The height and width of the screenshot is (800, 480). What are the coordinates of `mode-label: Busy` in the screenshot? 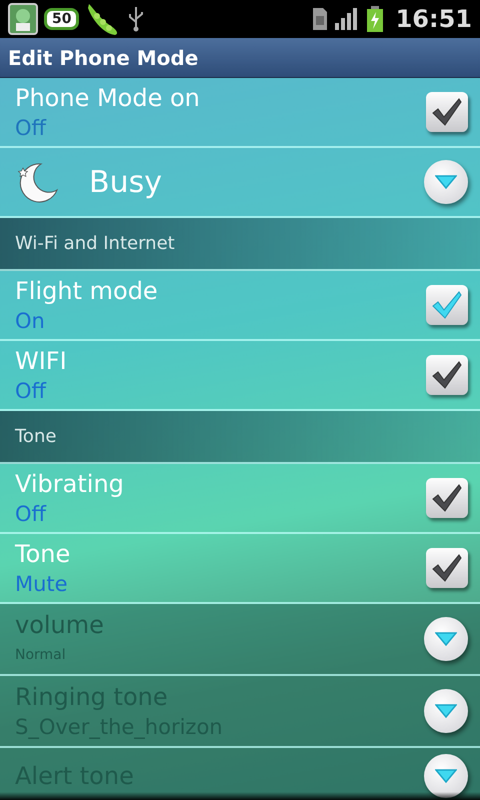 It's located at (126, 182).